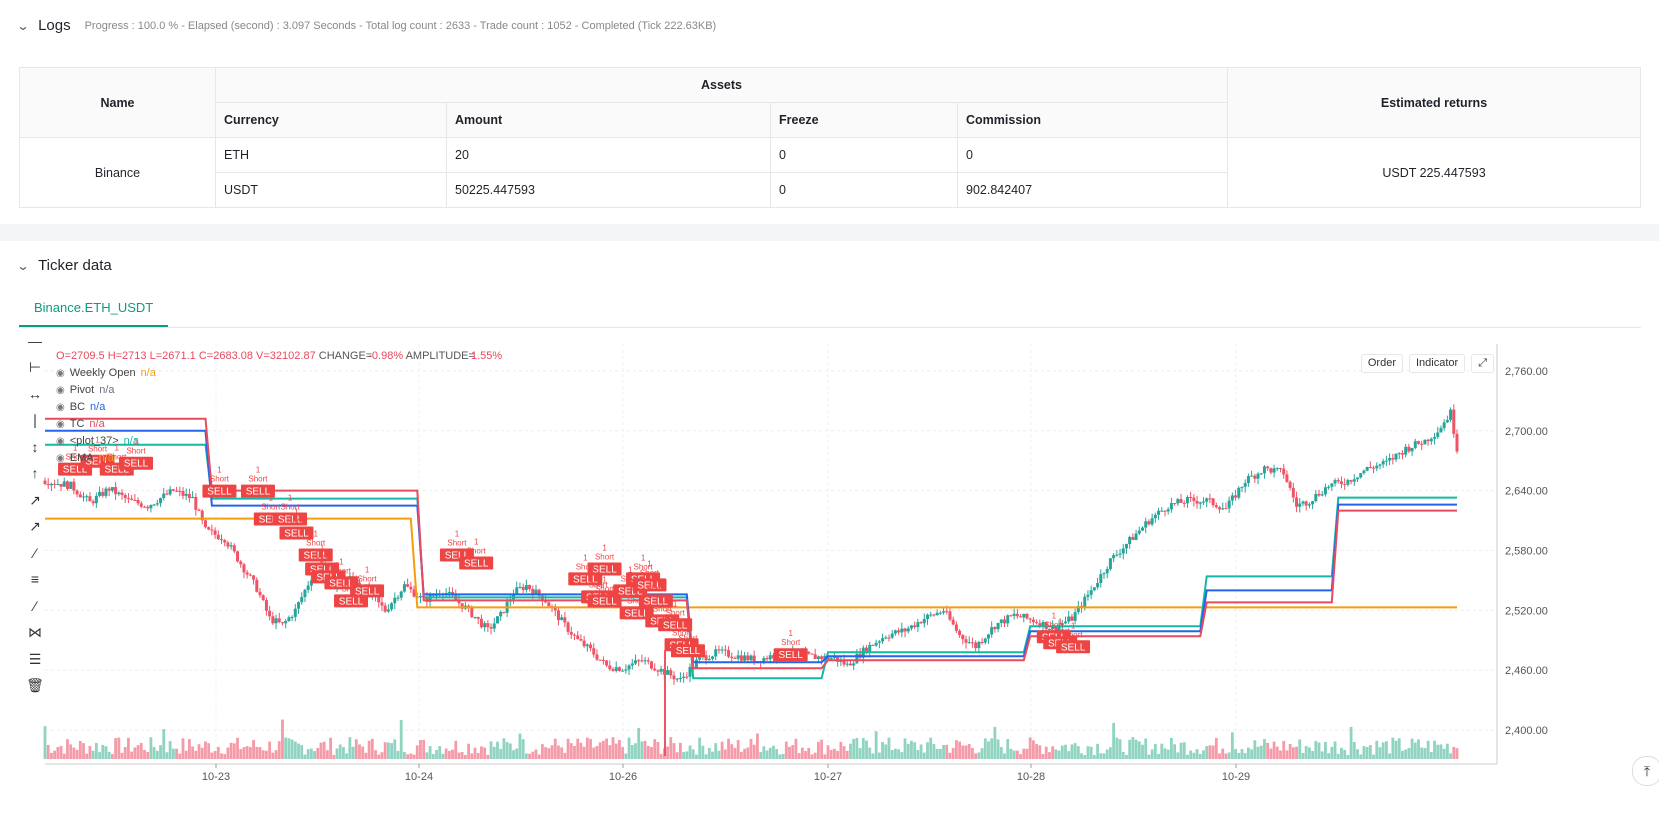  Describe the element at coordinates (35, 606) in the screenshot. I see `parallel-channel-tool-icon: ∕` at that location.